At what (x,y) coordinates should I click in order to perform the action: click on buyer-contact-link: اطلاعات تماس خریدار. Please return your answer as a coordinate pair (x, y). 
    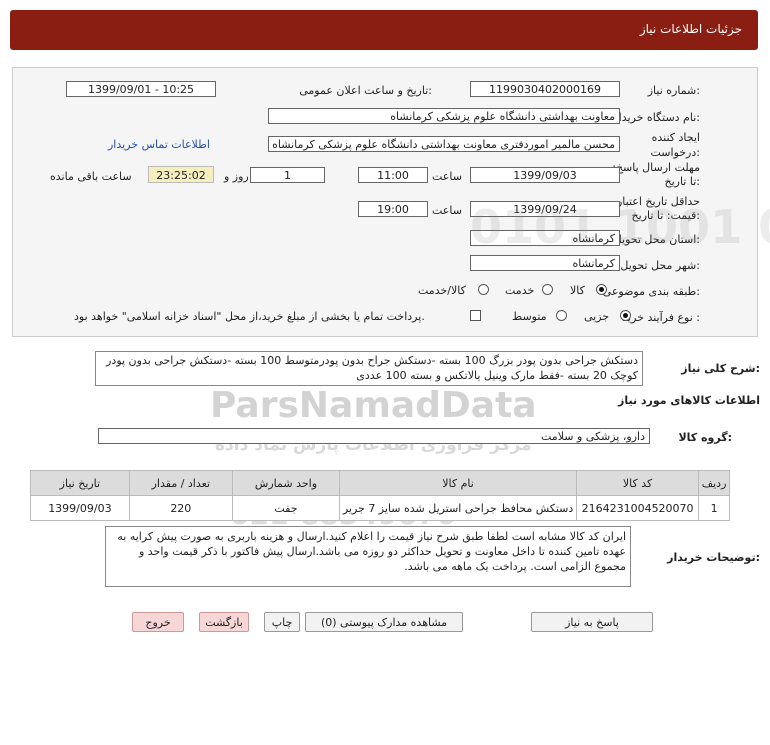
    Looking at the image, I should click on (159, 144).